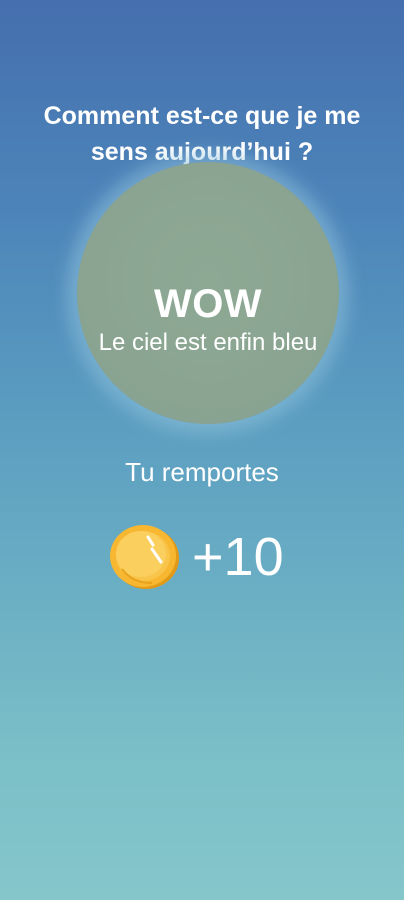  What do you see at coordinates (208, 304) in the screenshot?
I see `mood-title: WOW` at bounding box center [208, 304].